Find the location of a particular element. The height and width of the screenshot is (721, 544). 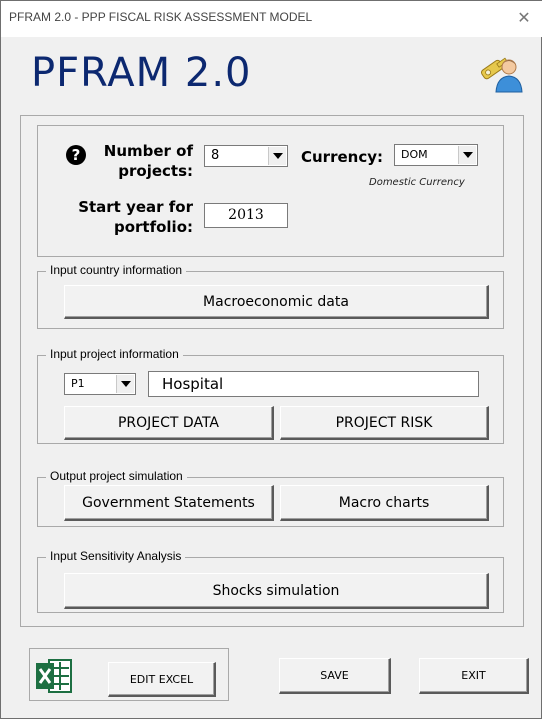

project-selector: P1 is located at coordinates (100, 384).